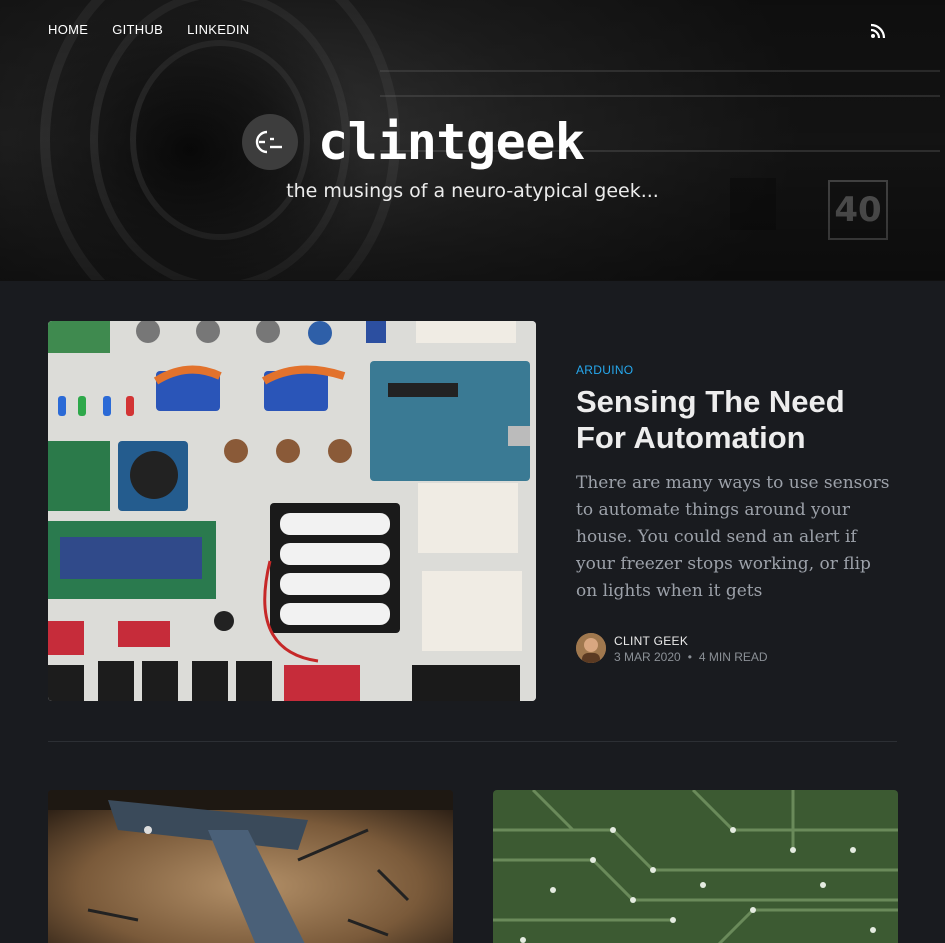  I want to click on site-name: clintgeek, so click(451, 142).